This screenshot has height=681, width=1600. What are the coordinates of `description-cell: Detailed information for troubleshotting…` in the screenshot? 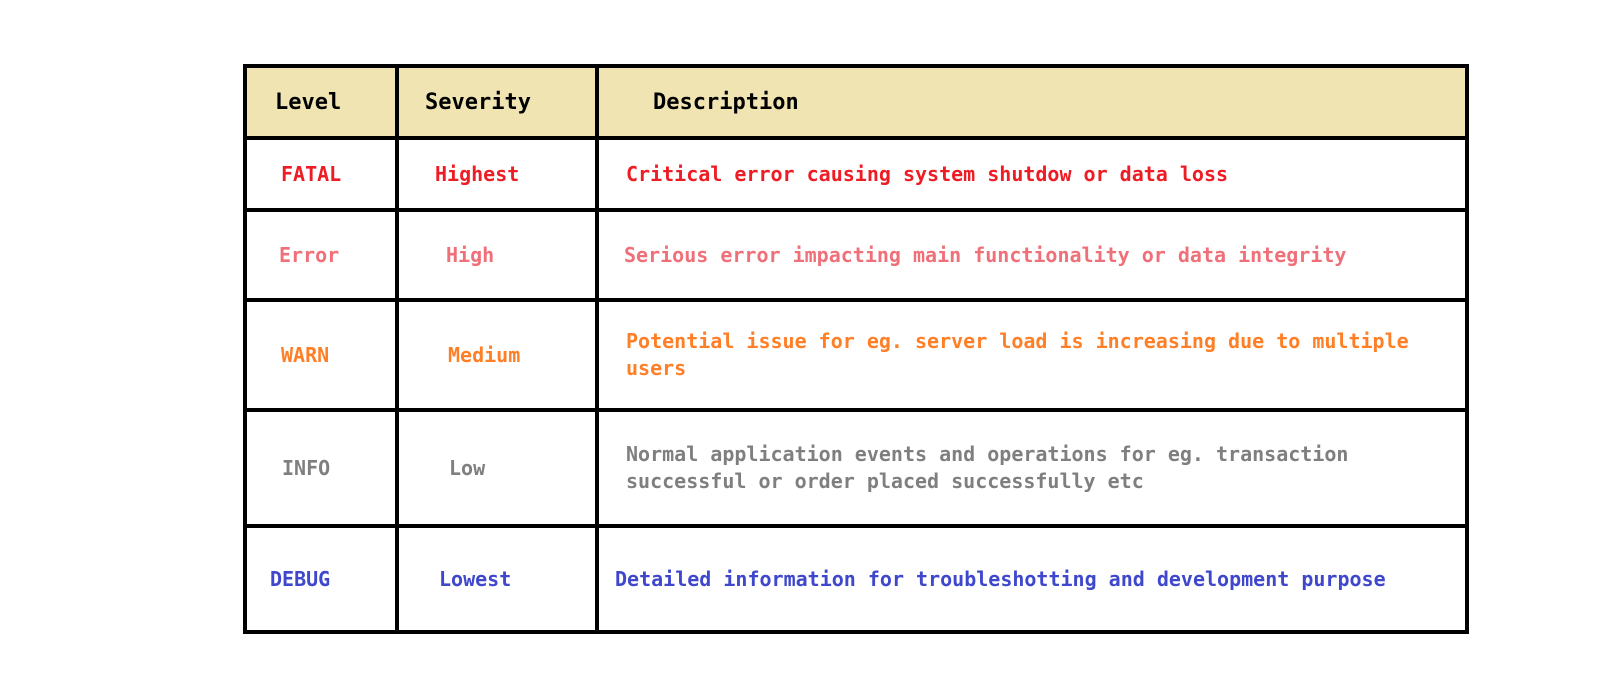 It's located at (1032, 579).